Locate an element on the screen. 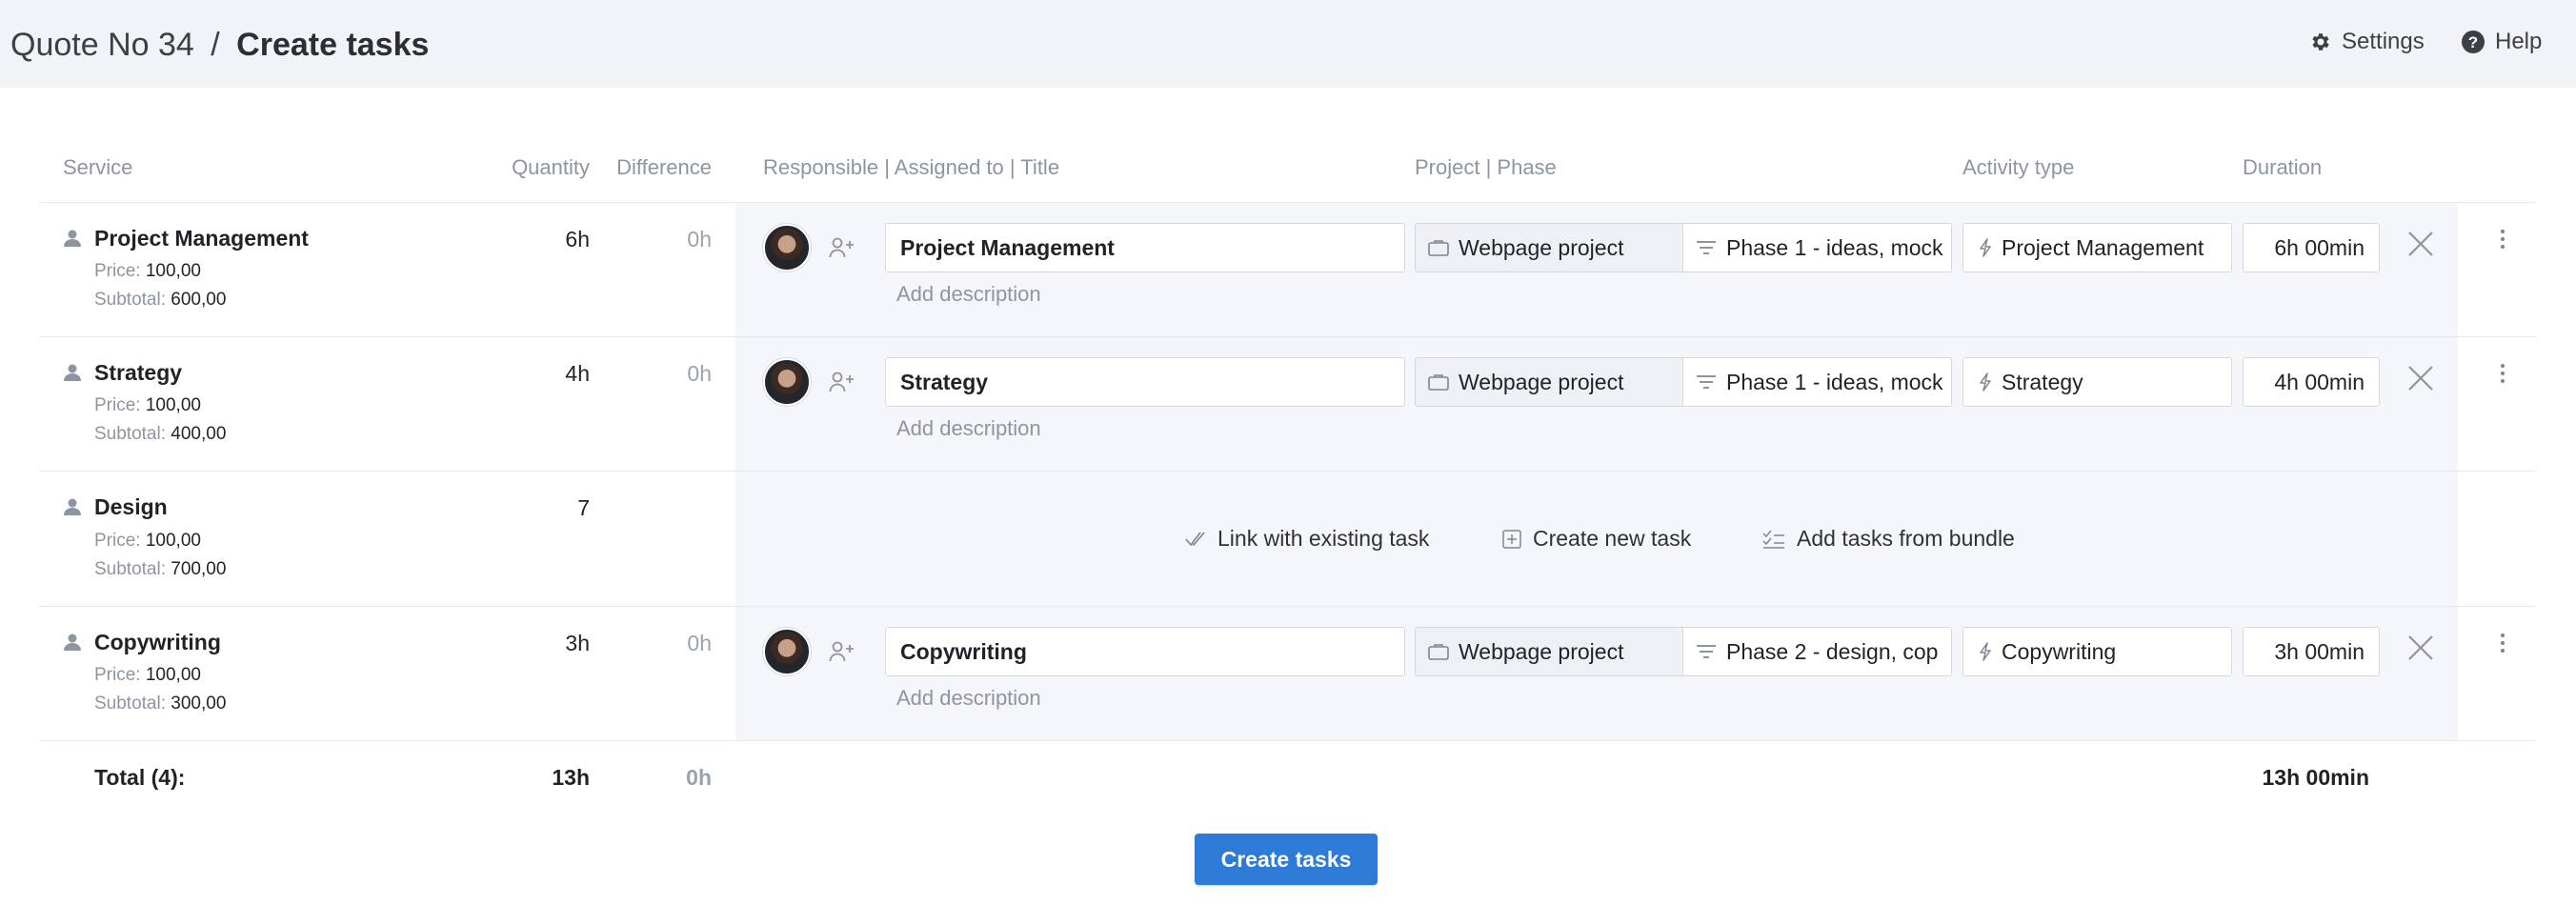 This screenshot has height=905, width=2576. breadcrumb: Quote No 34 / Create tasks is located at coordinates (219, 45).